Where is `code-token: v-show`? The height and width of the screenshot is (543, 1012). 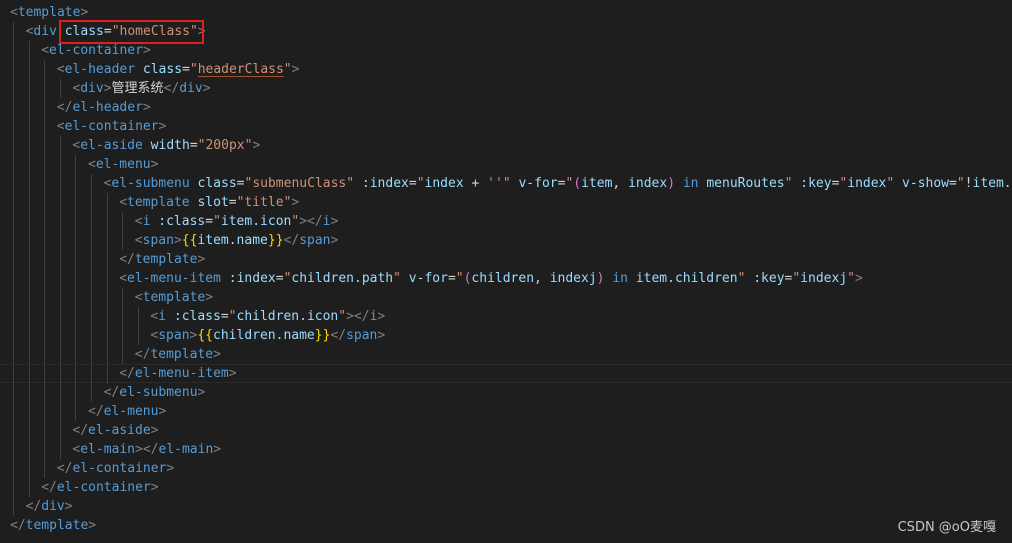
code-token: v-show is located at coordinates (926, 183).